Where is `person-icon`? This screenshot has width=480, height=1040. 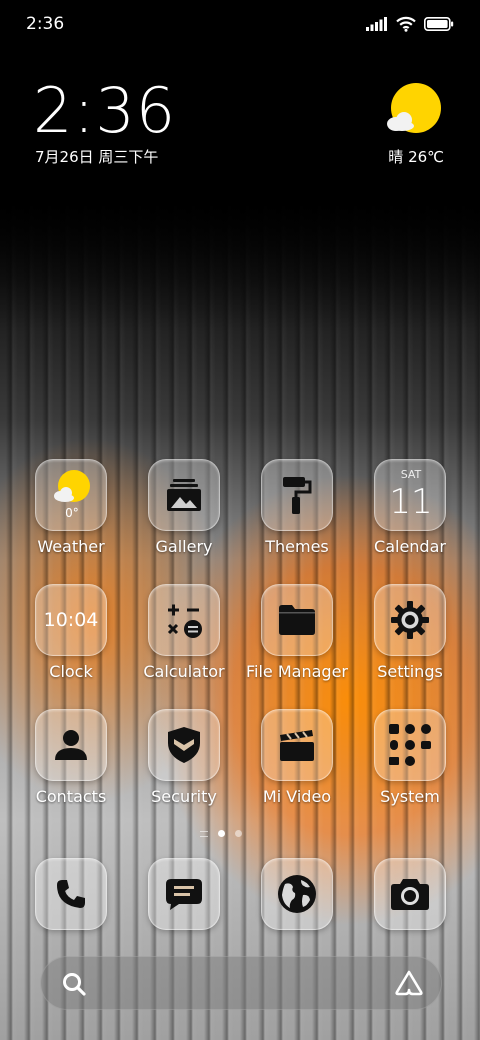
person-icon is located at coordinates (71, 745).